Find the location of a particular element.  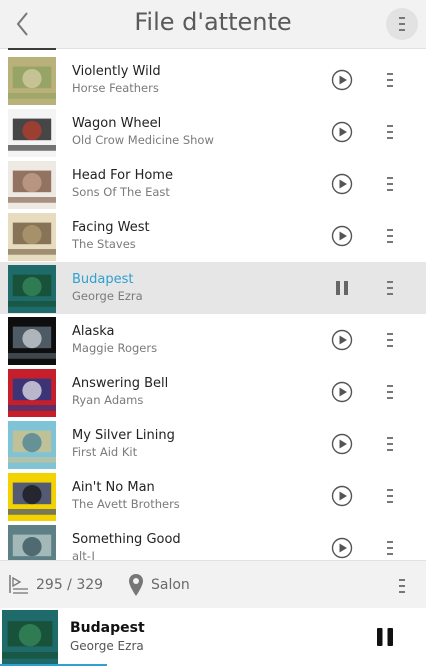

queue-row: Something Good alt-J is located at coordinates (213, 541).